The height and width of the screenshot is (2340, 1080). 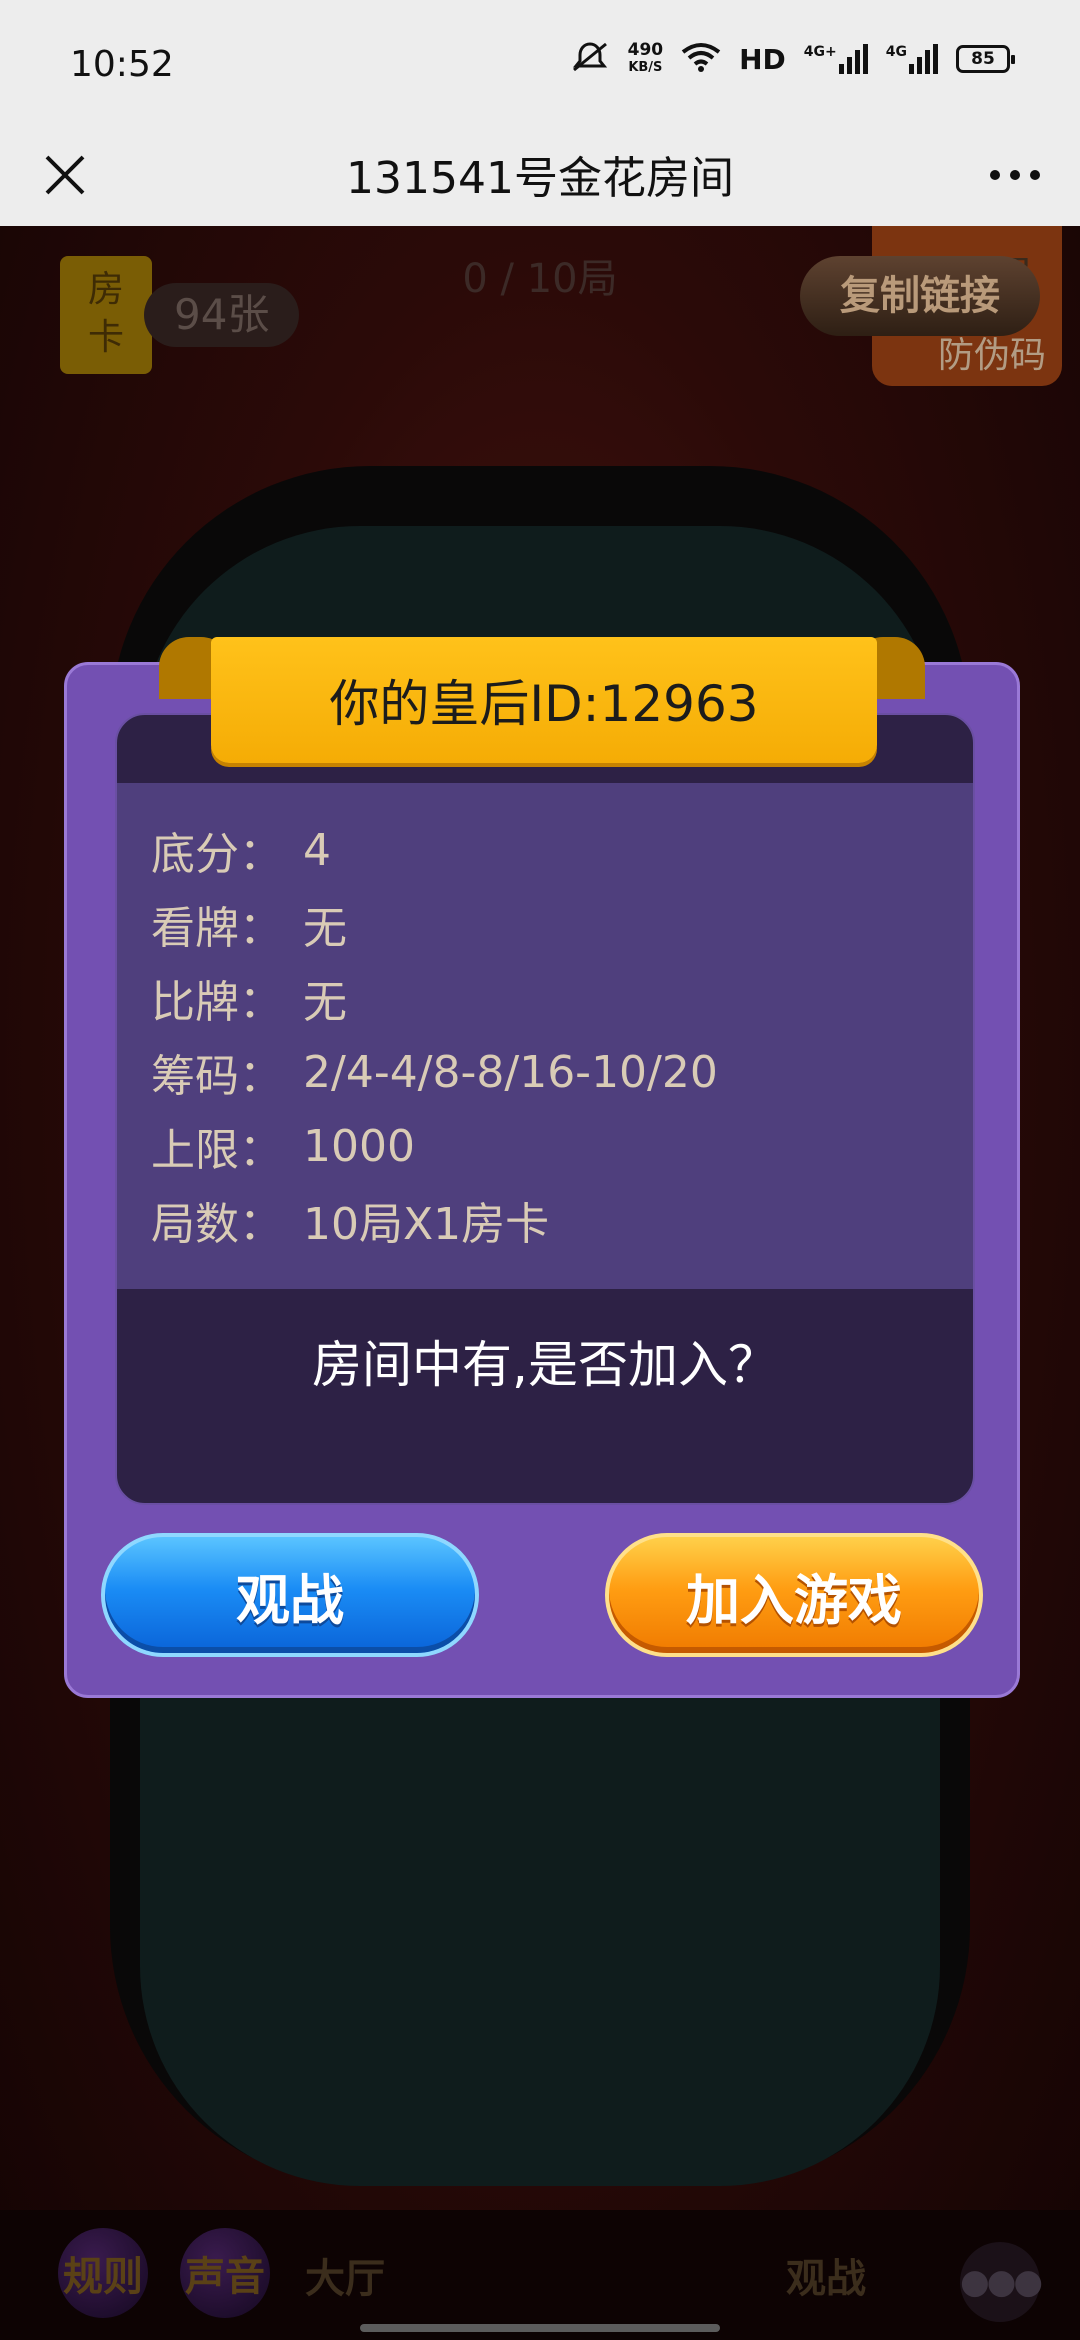 I want to click on info-key: 局数：, so click(x=217, y=1224).